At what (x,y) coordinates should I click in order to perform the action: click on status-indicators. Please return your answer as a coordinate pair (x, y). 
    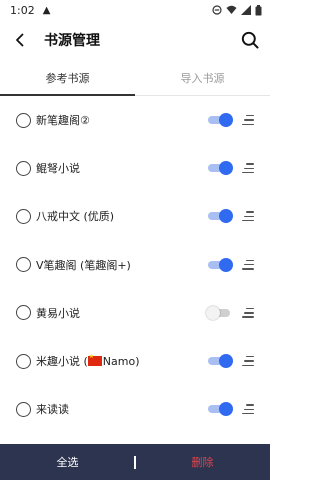
    Looking at the image, I should click on (237, 10).